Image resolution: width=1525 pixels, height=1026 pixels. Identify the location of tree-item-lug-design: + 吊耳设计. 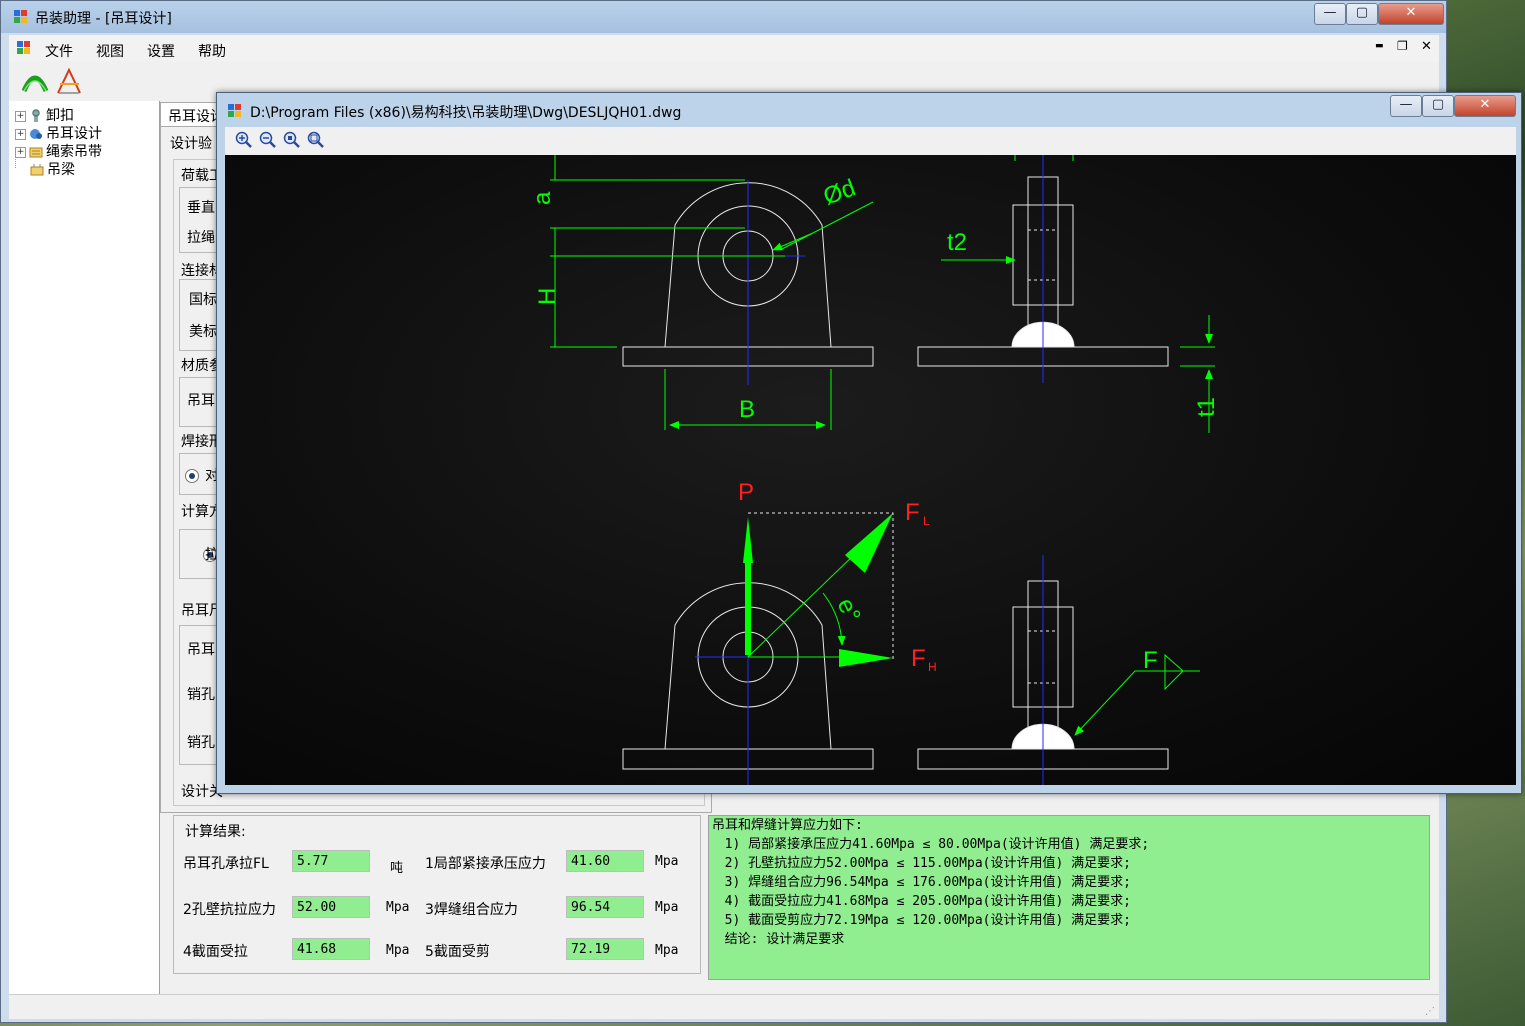
(58, 132).